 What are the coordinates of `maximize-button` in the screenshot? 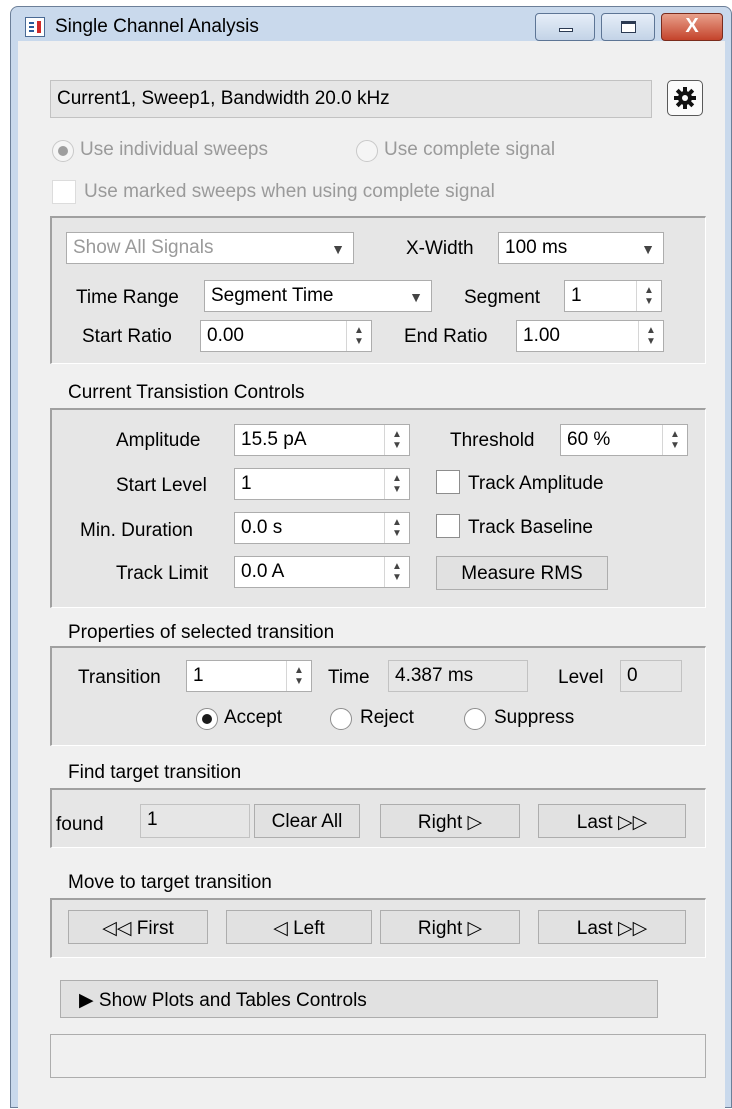 It's located at (628, 27).